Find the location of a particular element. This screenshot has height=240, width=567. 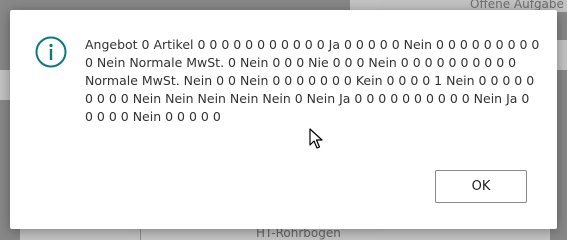

background-column-divider is located at coordinates (140, 234).